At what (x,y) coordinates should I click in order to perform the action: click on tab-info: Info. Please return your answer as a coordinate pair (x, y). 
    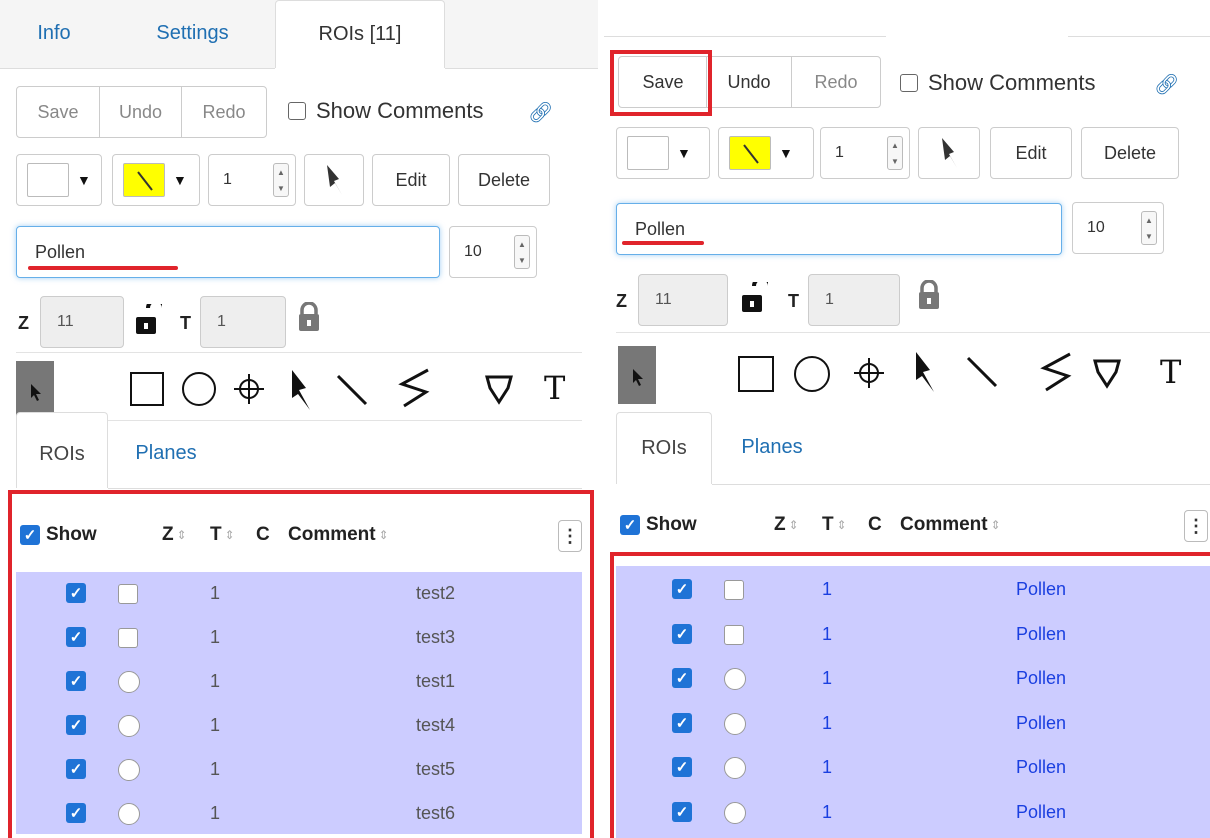
    Looking at the image, I should click on (54, 34).